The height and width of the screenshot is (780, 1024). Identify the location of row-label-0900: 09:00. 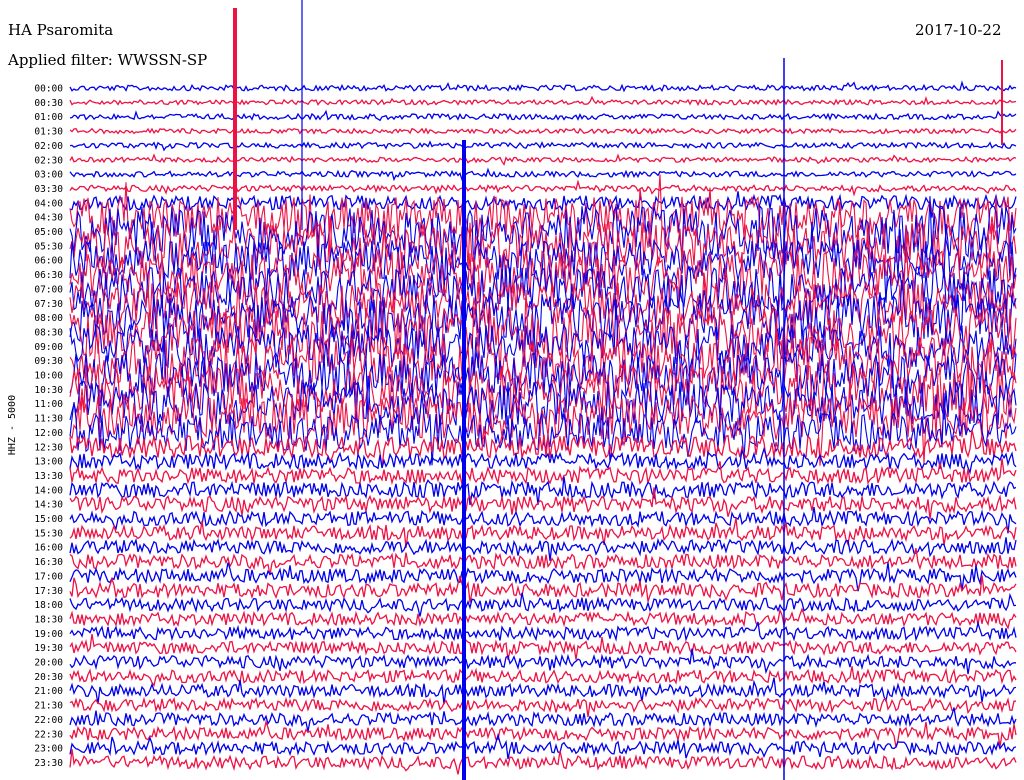
(48, 347).